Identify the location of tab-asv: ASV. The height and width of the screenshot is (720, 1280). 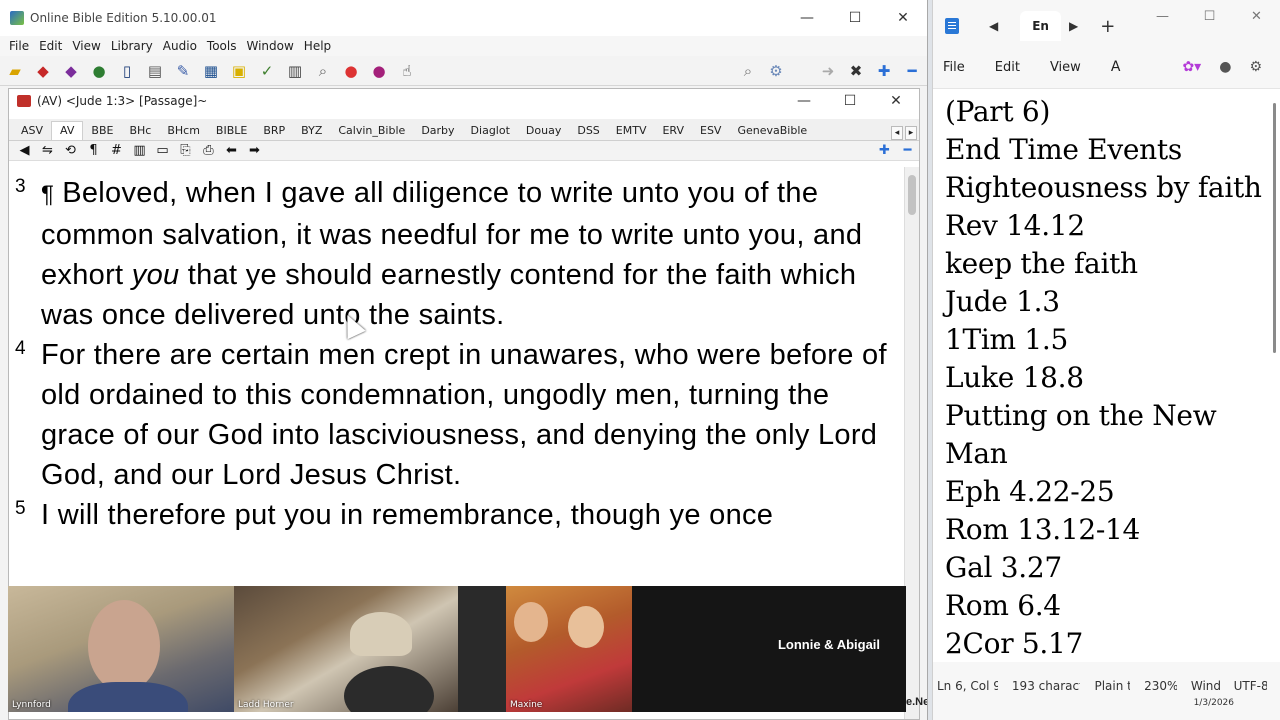
(32, 132).